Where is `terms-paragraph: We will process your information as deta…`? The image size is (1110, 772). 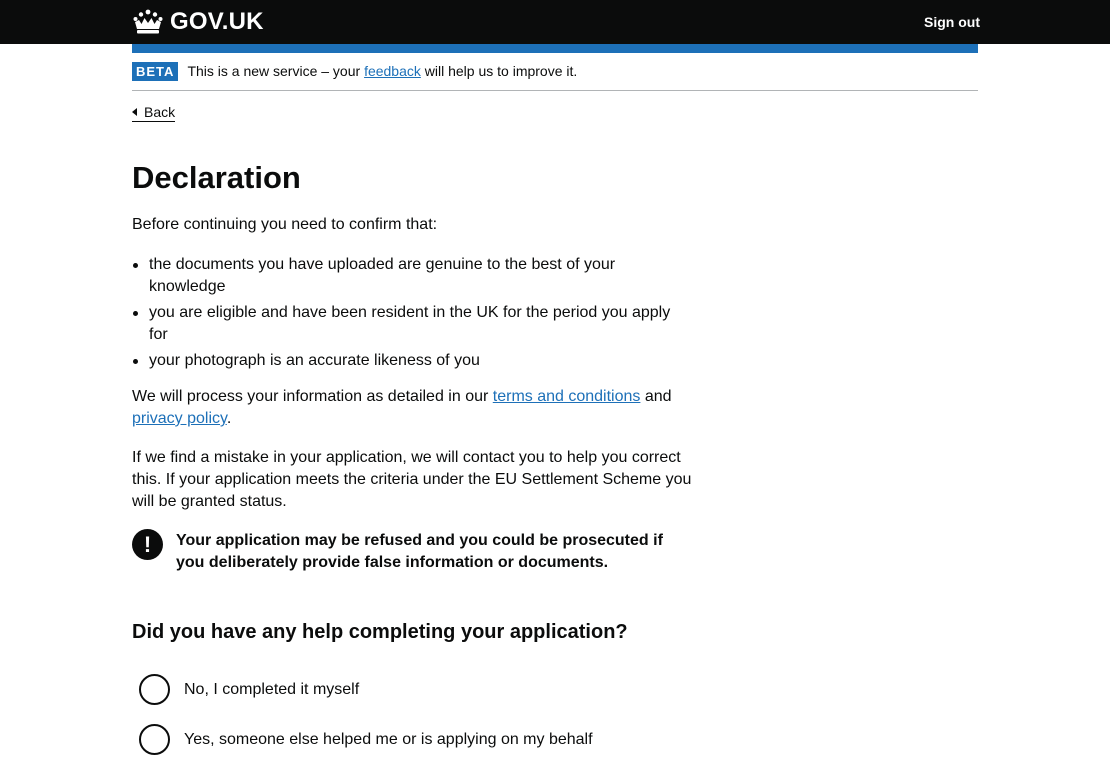
terms-paragraph: We will process your information as deta… is located at coordinates (412, 408).